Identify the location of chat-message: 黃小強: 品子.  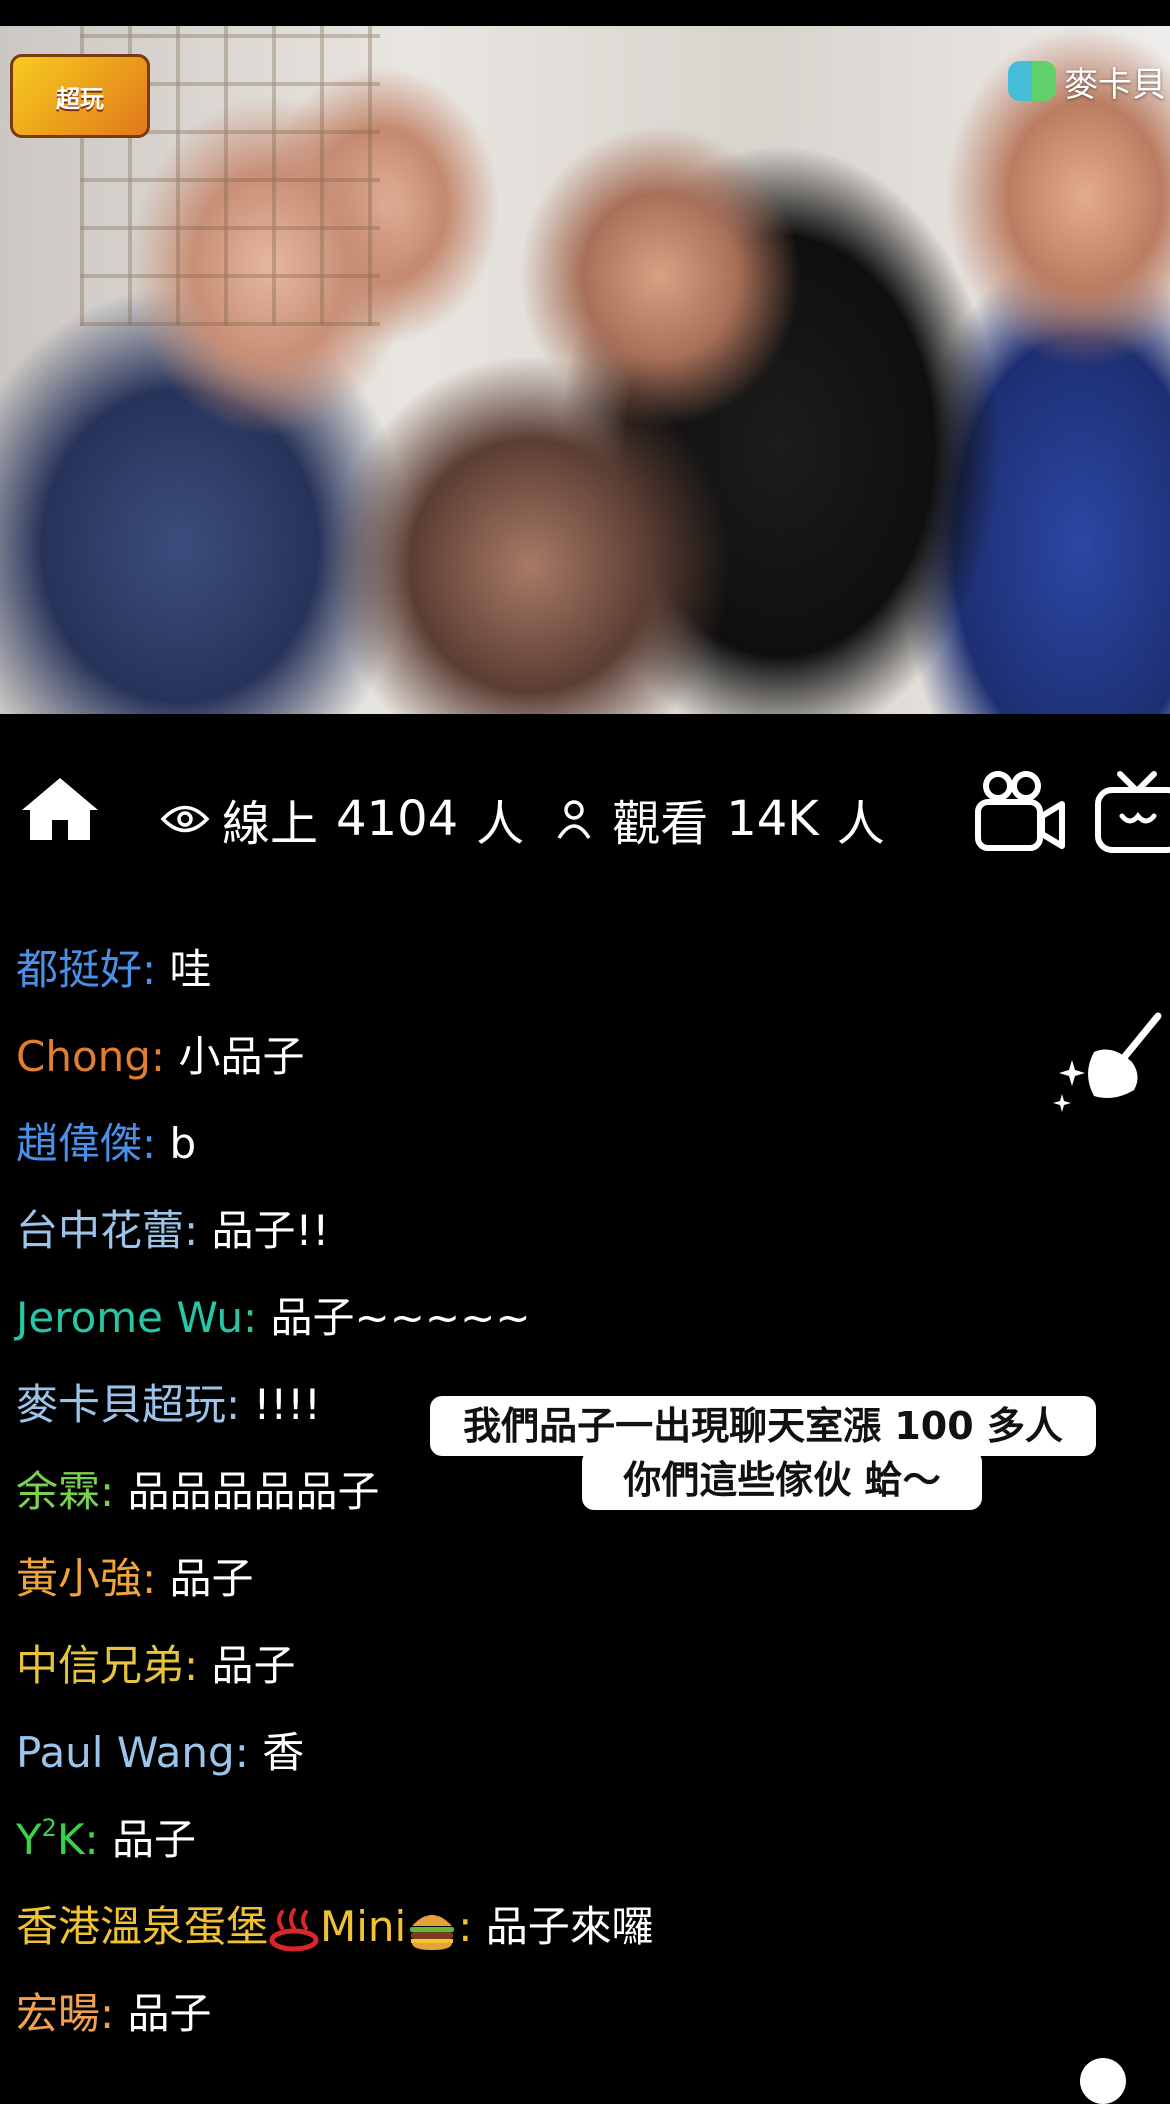
(135, 1579).